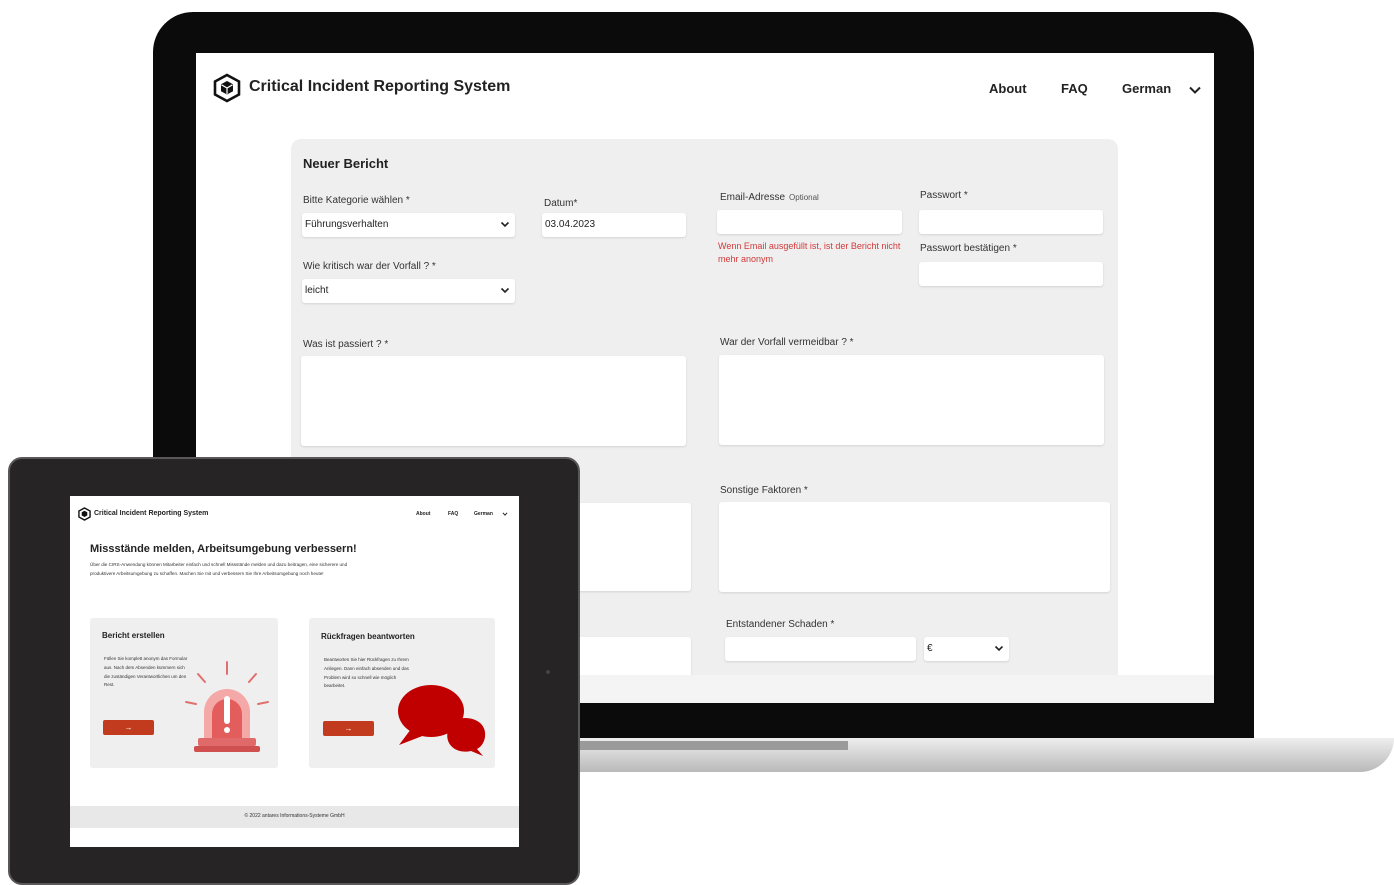 The height and width of the screenshot is (885, 1394). I want to click on currency-value: €, so click(930, 648).